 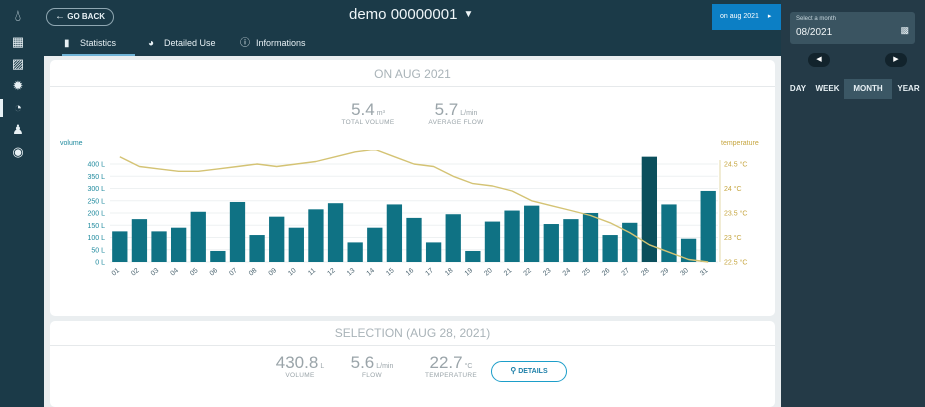 I want to click on x-tick-label: 30, so click(x=684, y=272).